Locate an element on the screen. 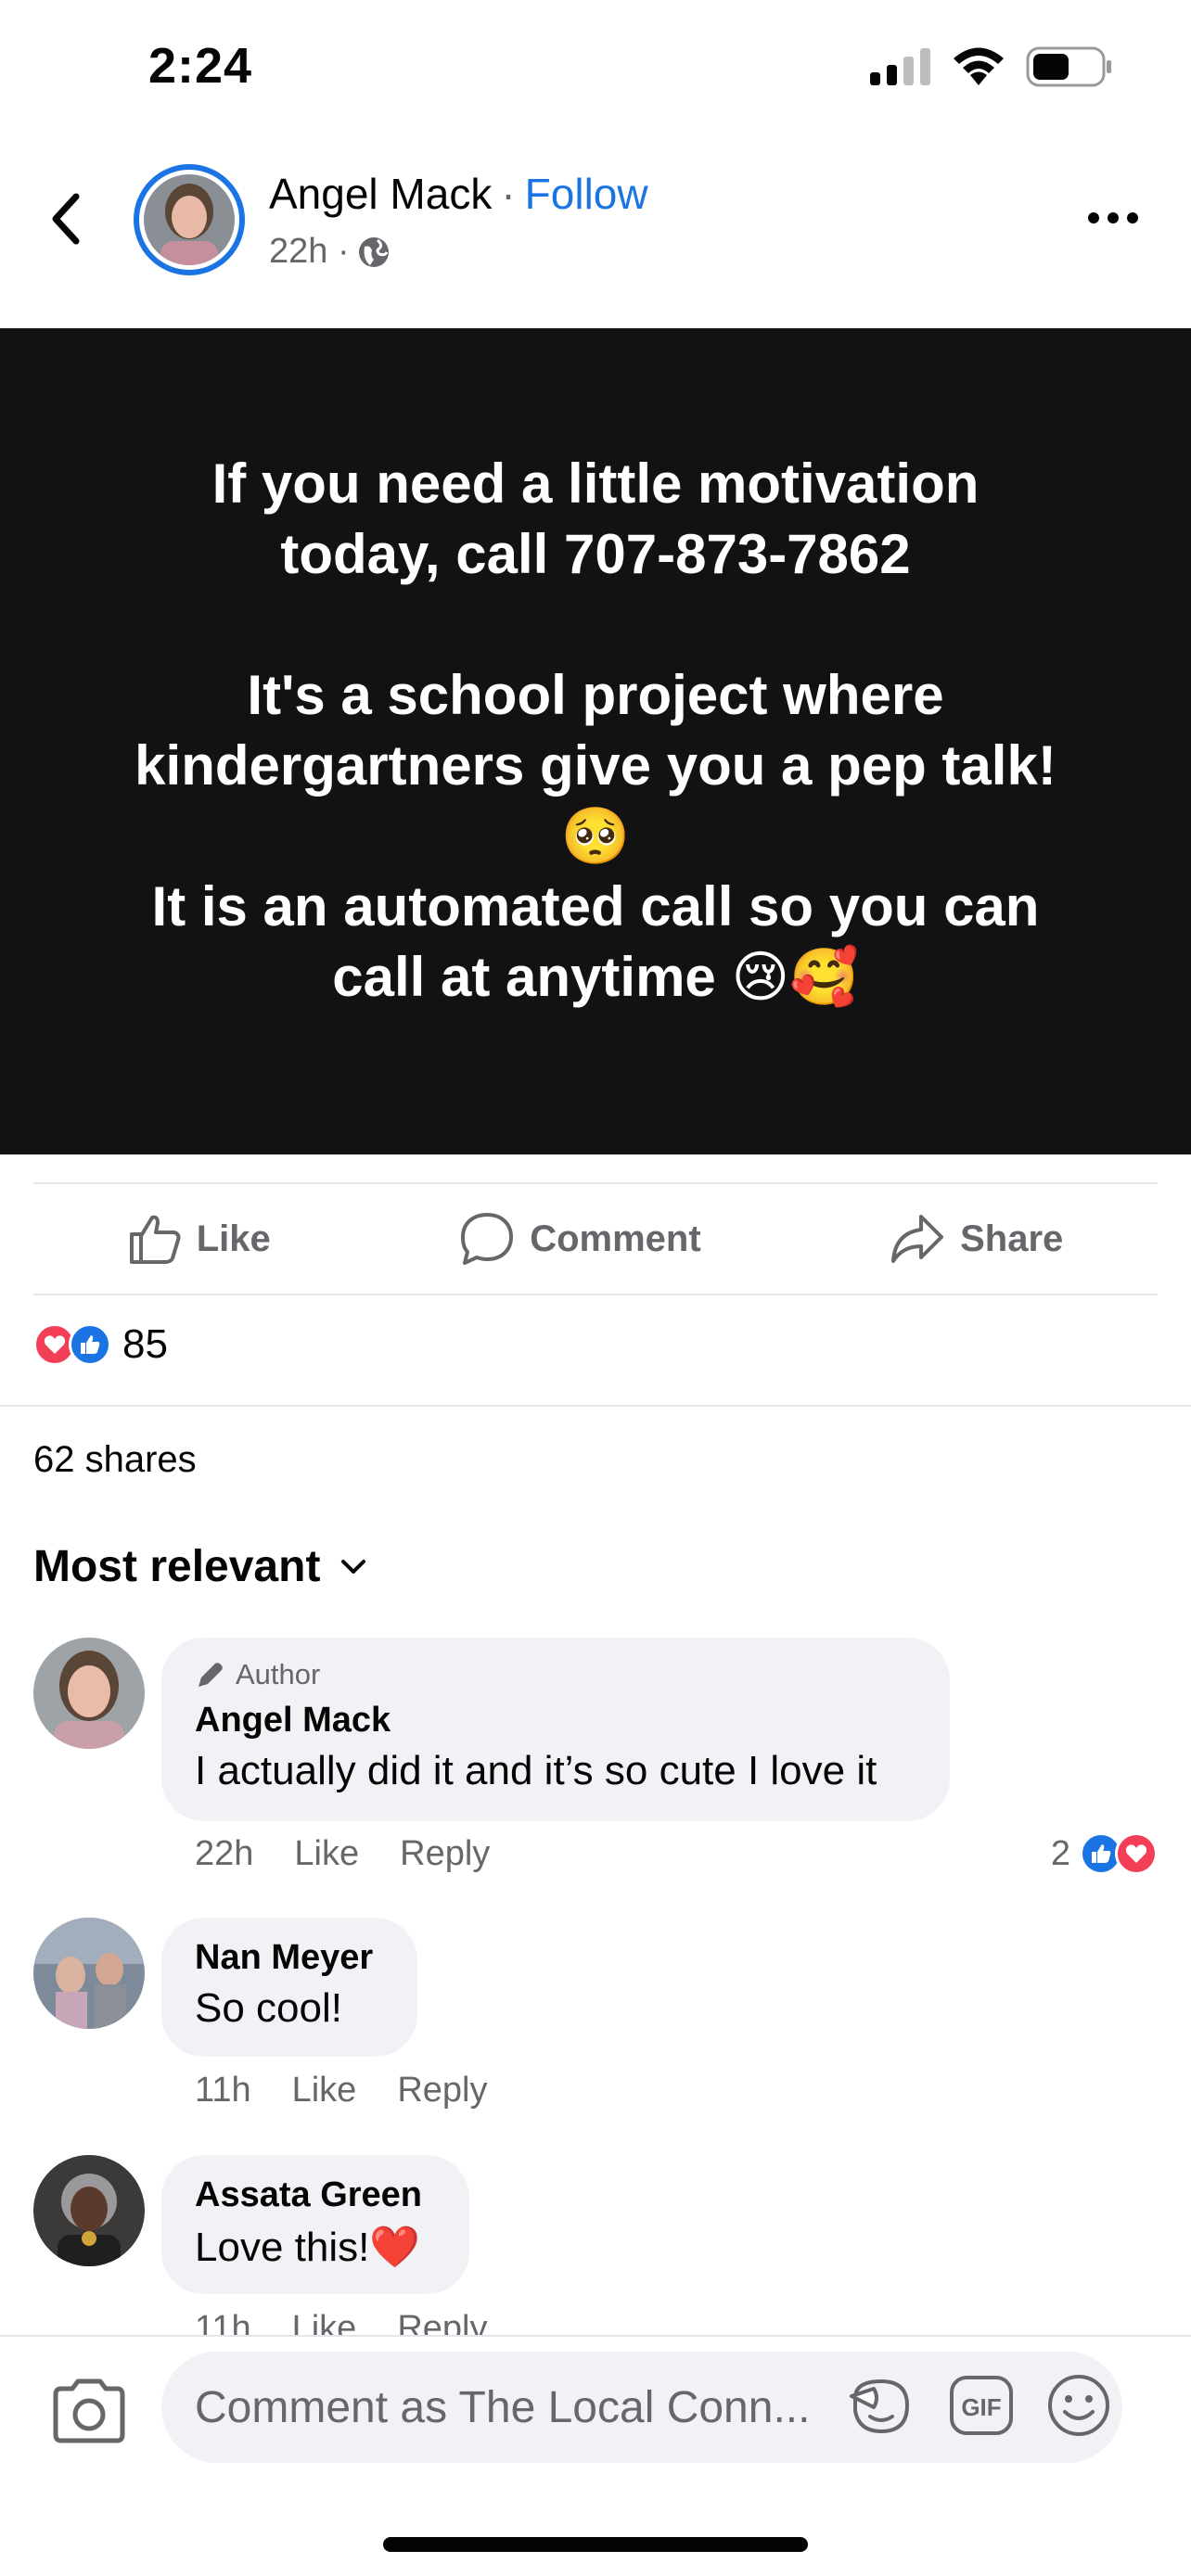 This screenshot has height=2576, width=1191. back-icon is located at coordinates (66, 219).